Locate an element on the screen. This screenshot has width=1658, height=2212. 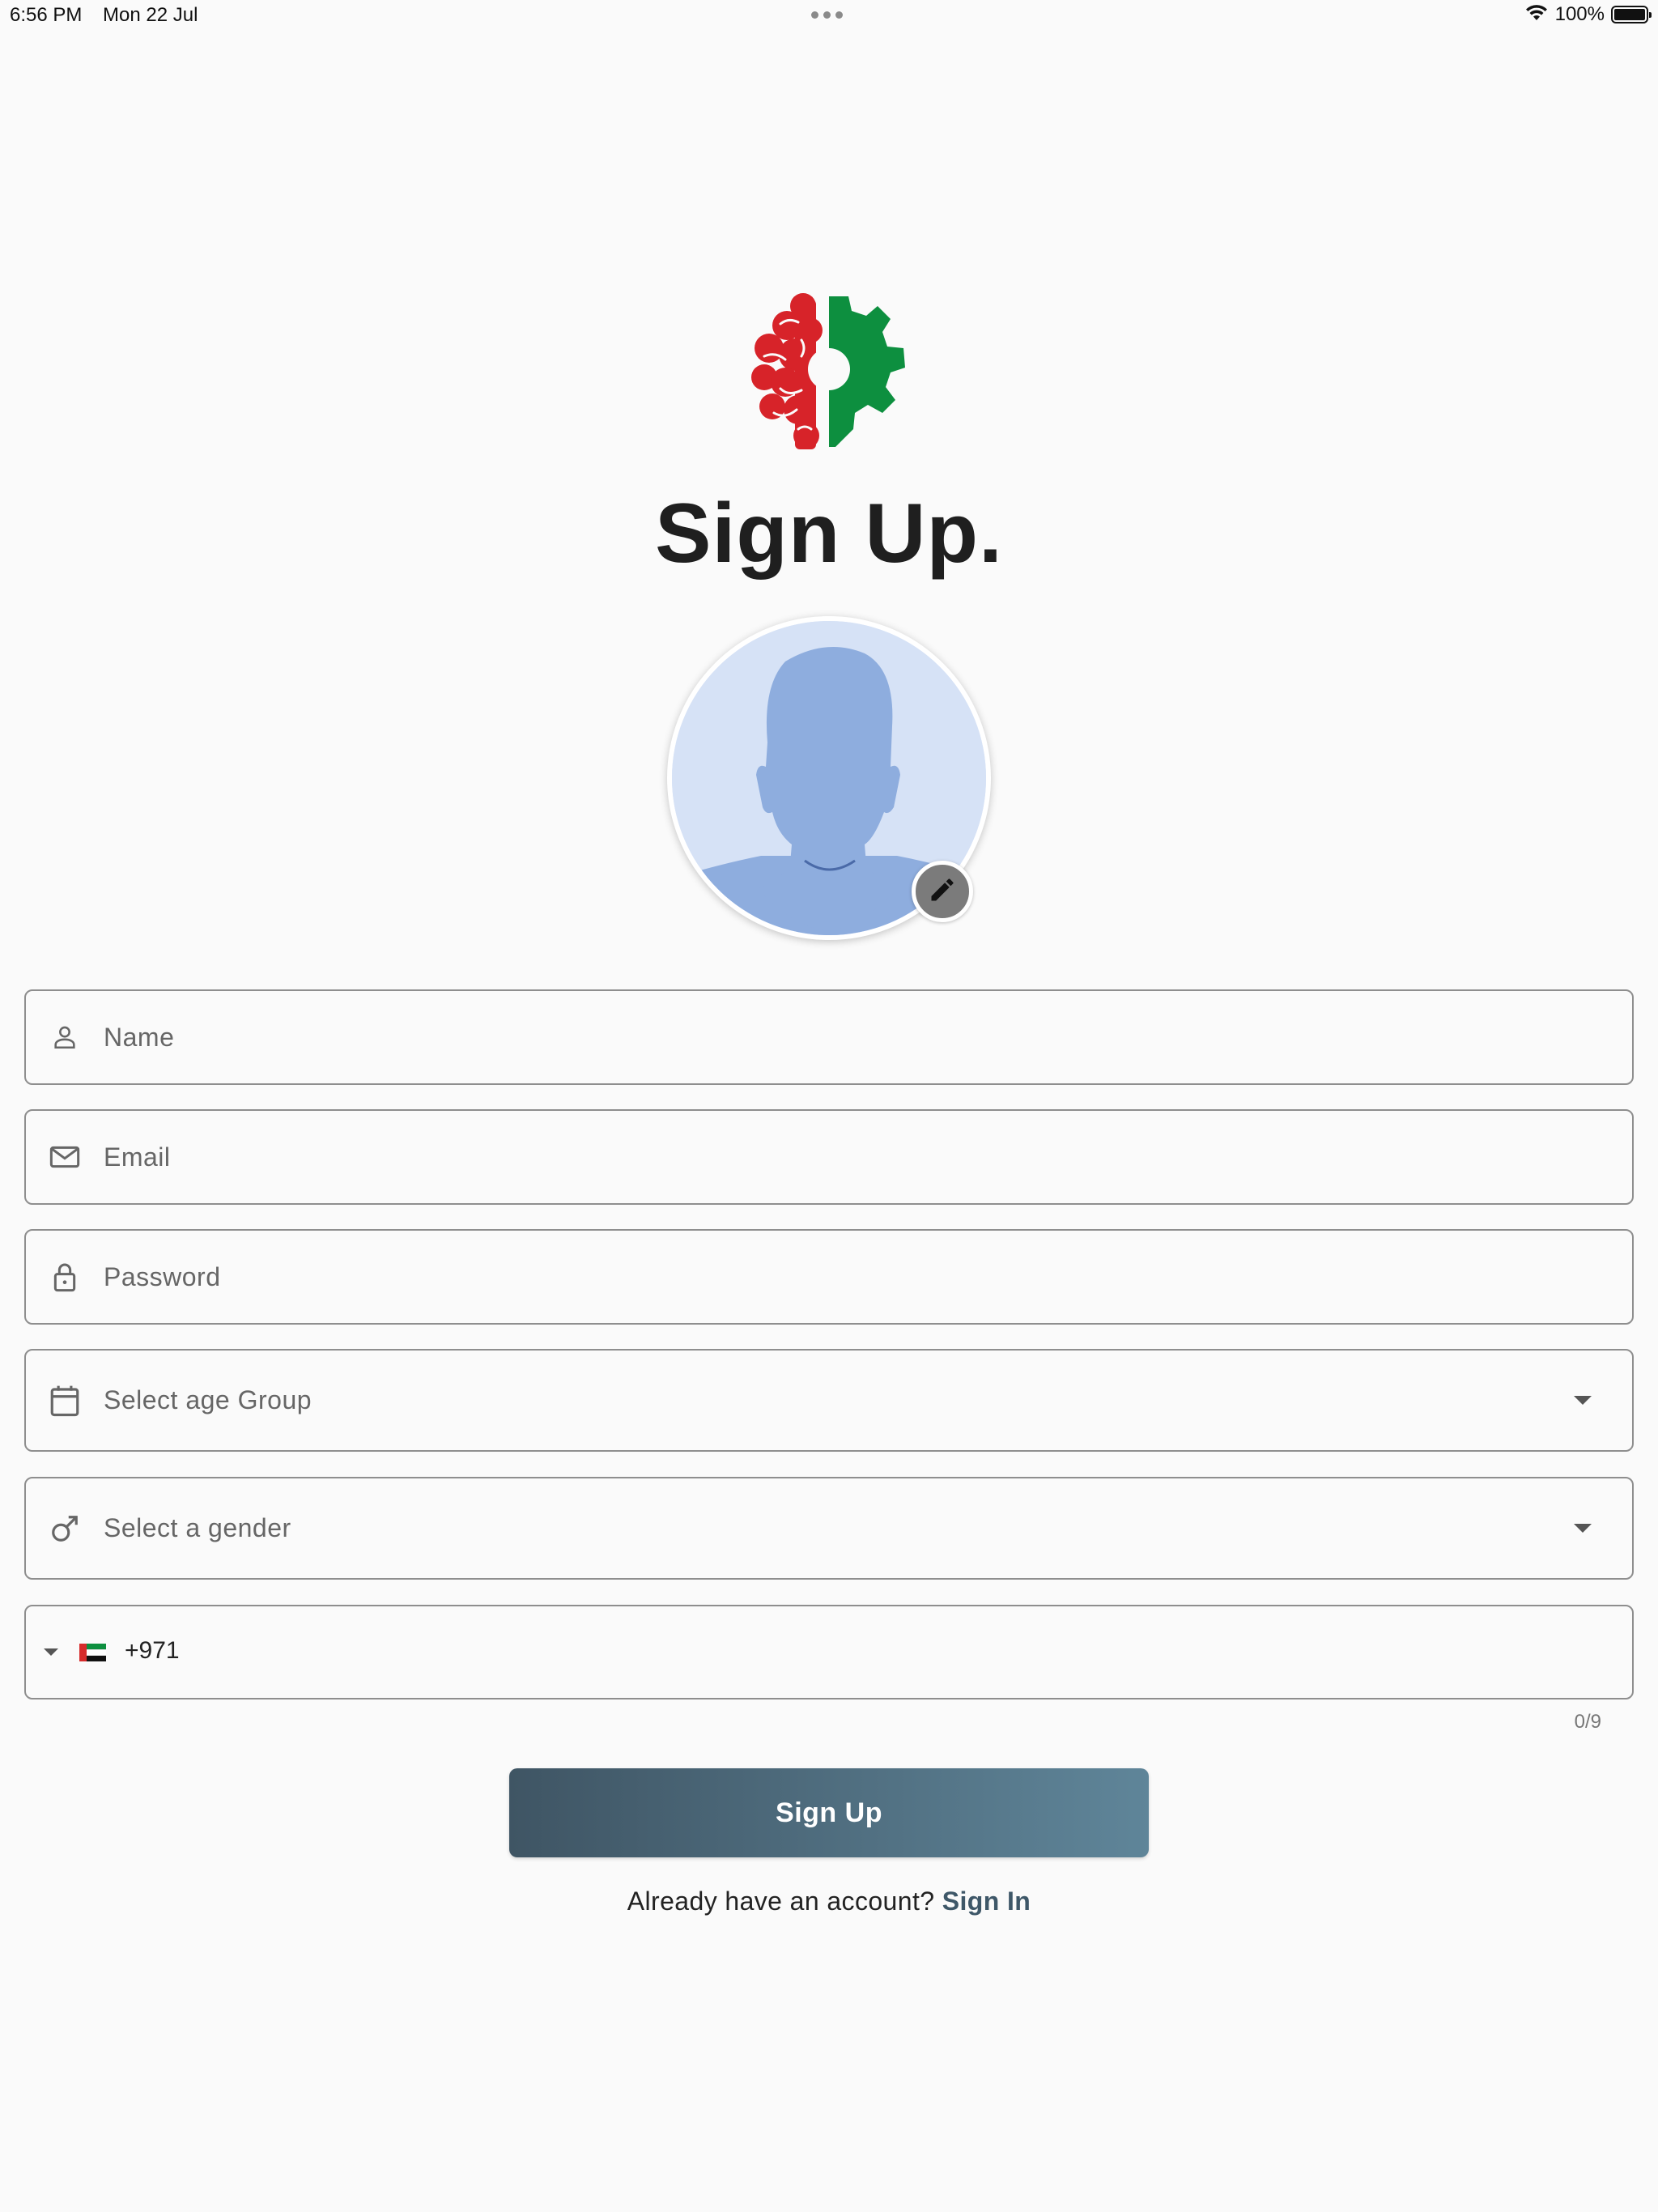
multitasking-dots-icon is located at coordinates (827, 15).